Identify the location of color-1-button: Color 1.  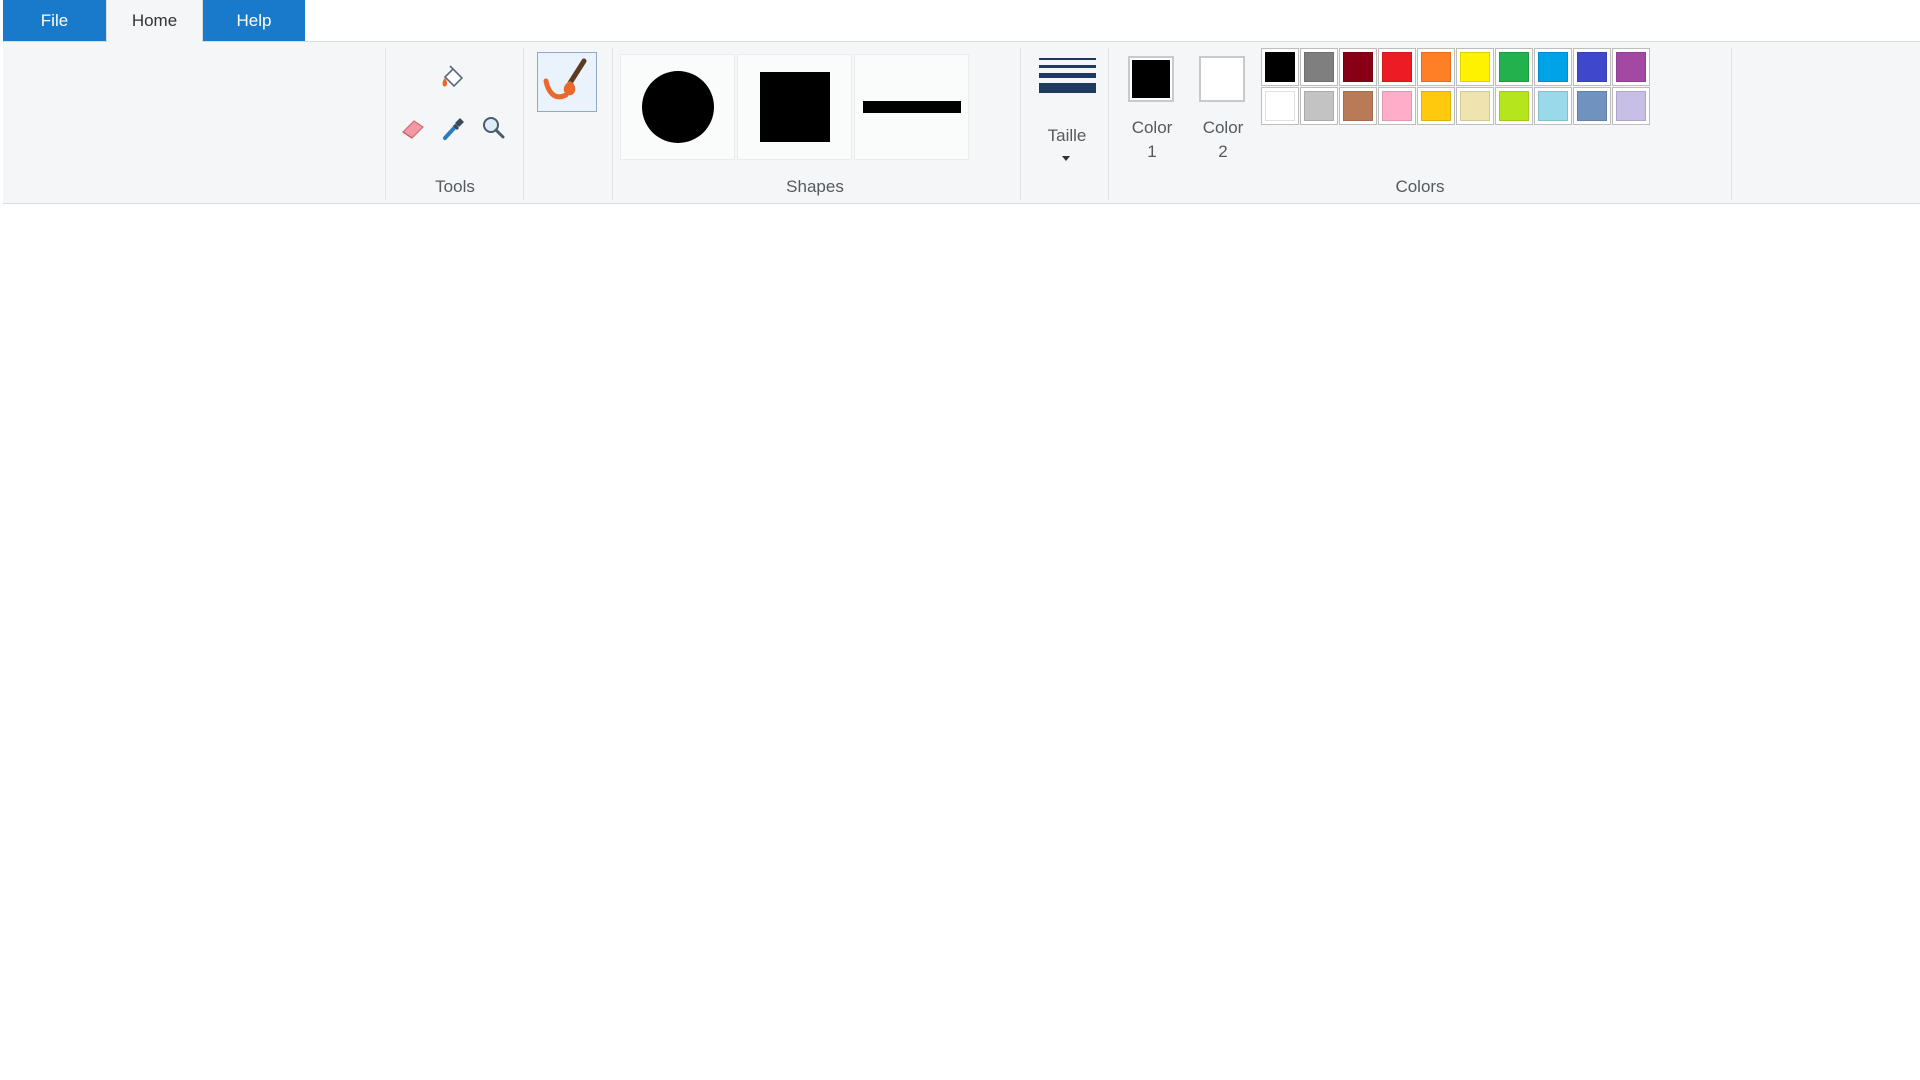
(1150, 116).